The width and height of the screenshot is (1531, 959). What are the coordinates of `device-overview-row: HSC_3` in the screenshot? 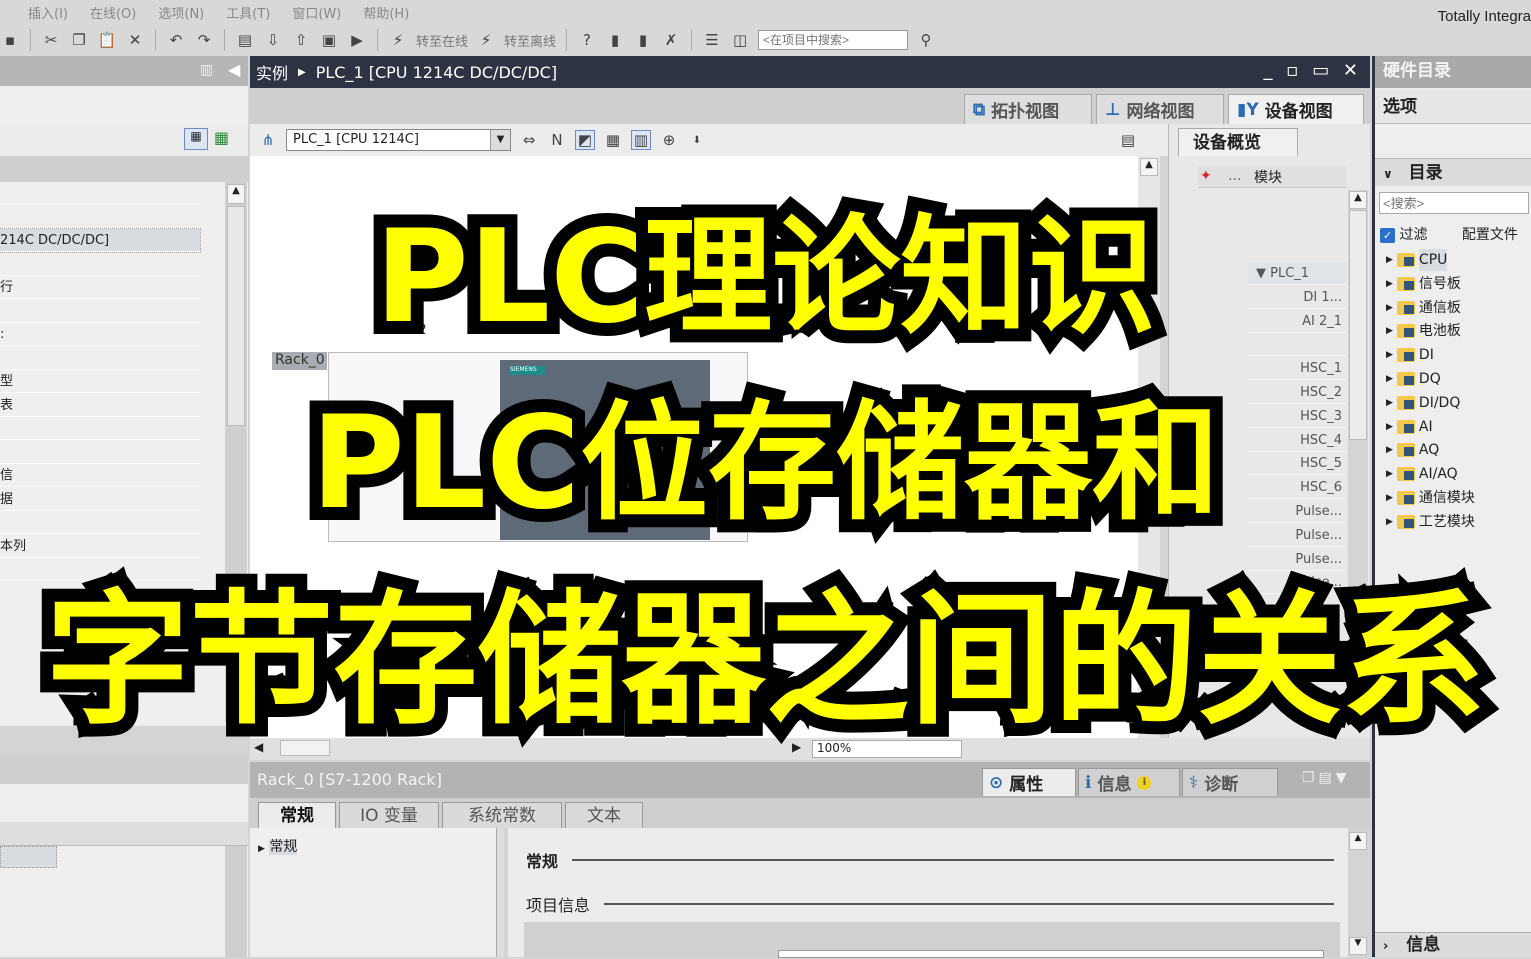 It's located at (1297, 416).